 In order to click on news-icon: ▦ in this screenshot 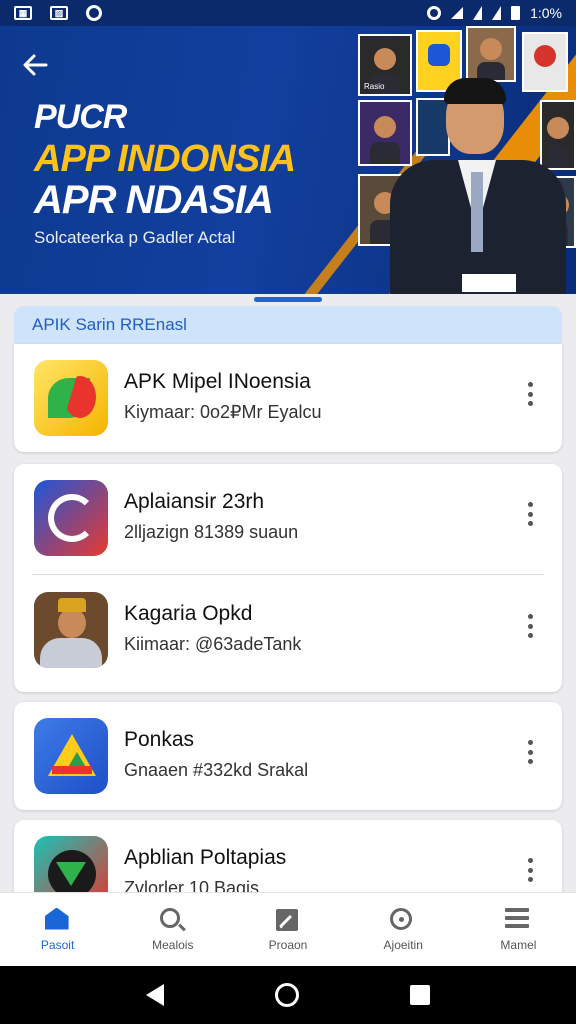, I will do `click(23, 13)`.